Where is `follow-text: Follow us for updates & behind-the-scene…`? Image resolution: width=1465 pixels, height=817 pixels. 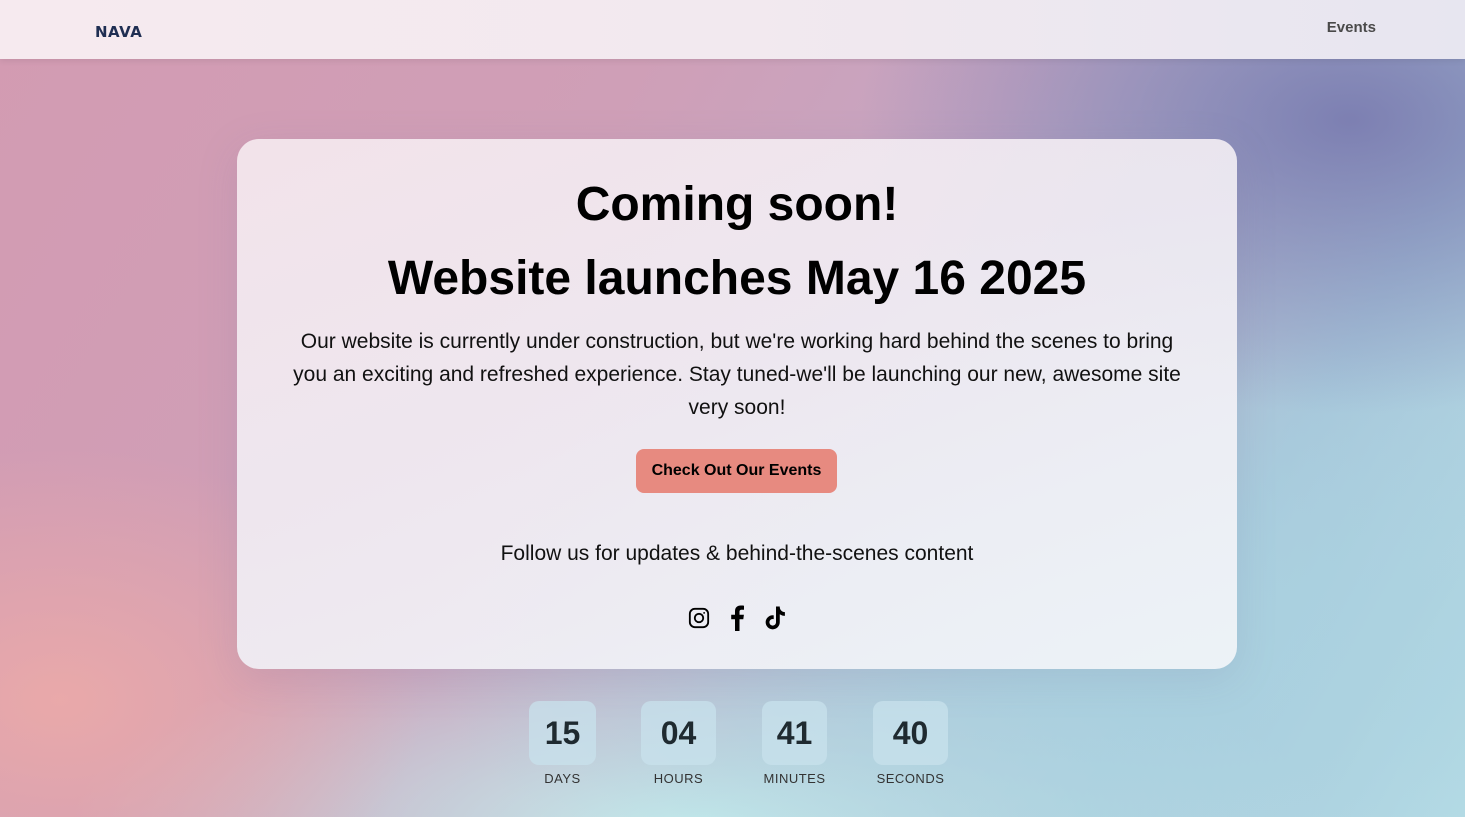
follow-text: Follow us for updates & behind-the-scene… is located at coordinates (737, 553).